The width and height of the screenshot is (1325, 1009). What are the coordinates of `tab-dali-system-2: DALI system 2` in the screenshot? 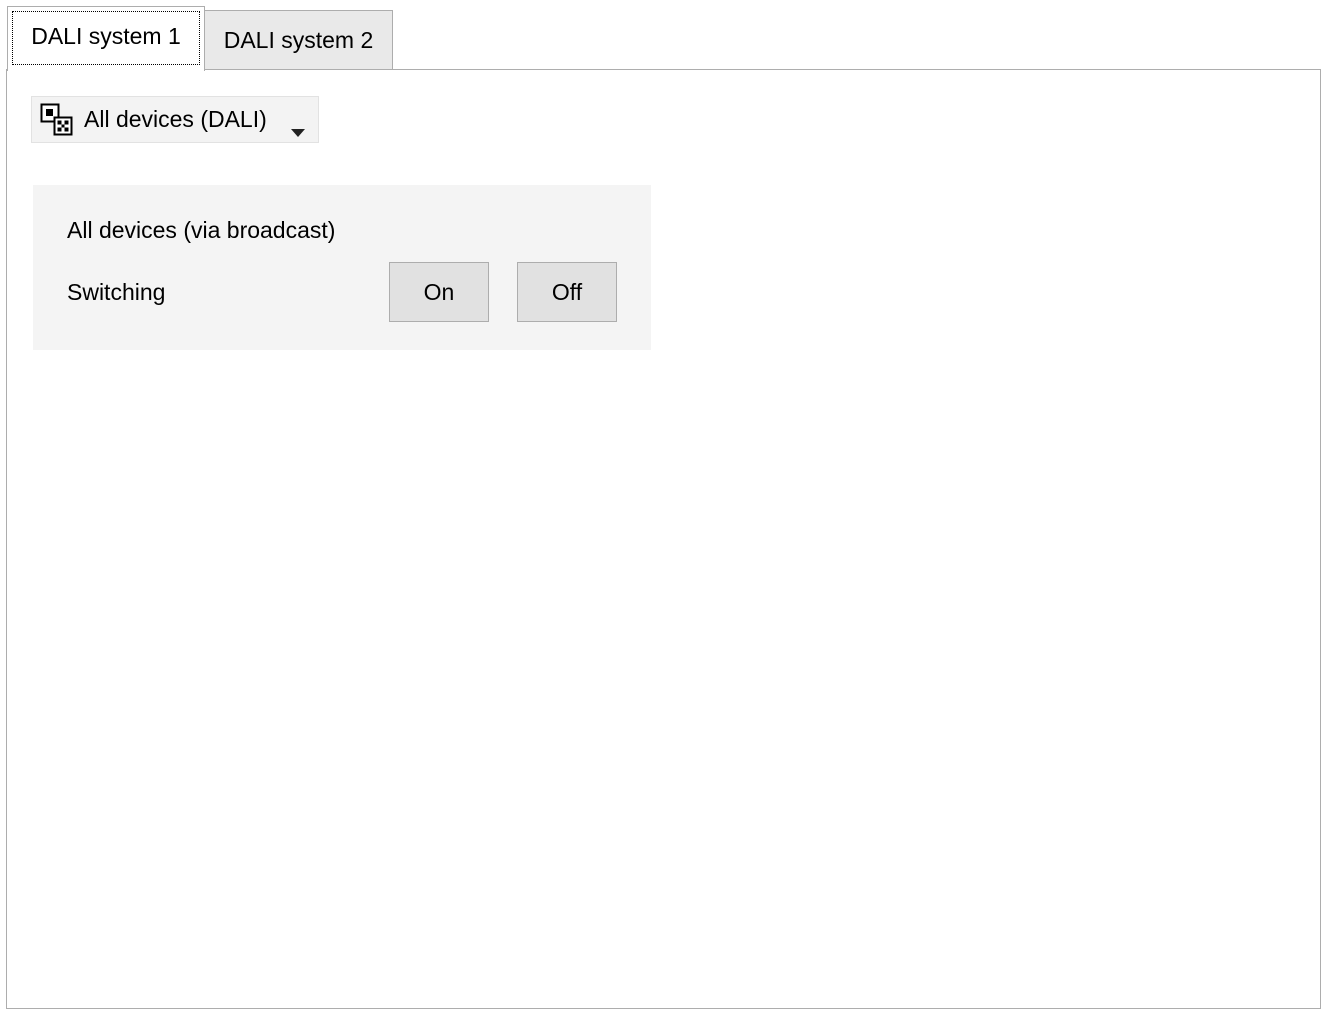 It's located at (298, 40).